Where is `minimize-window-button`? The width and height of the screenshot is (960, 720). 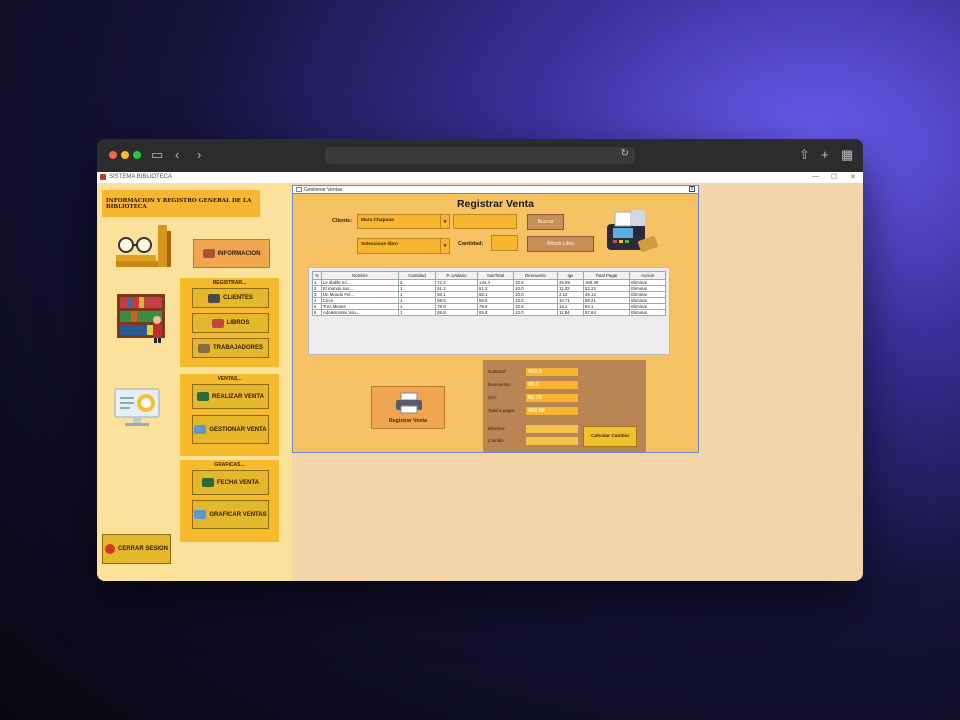 minimize-window-button is located at coordinates (125, 155).